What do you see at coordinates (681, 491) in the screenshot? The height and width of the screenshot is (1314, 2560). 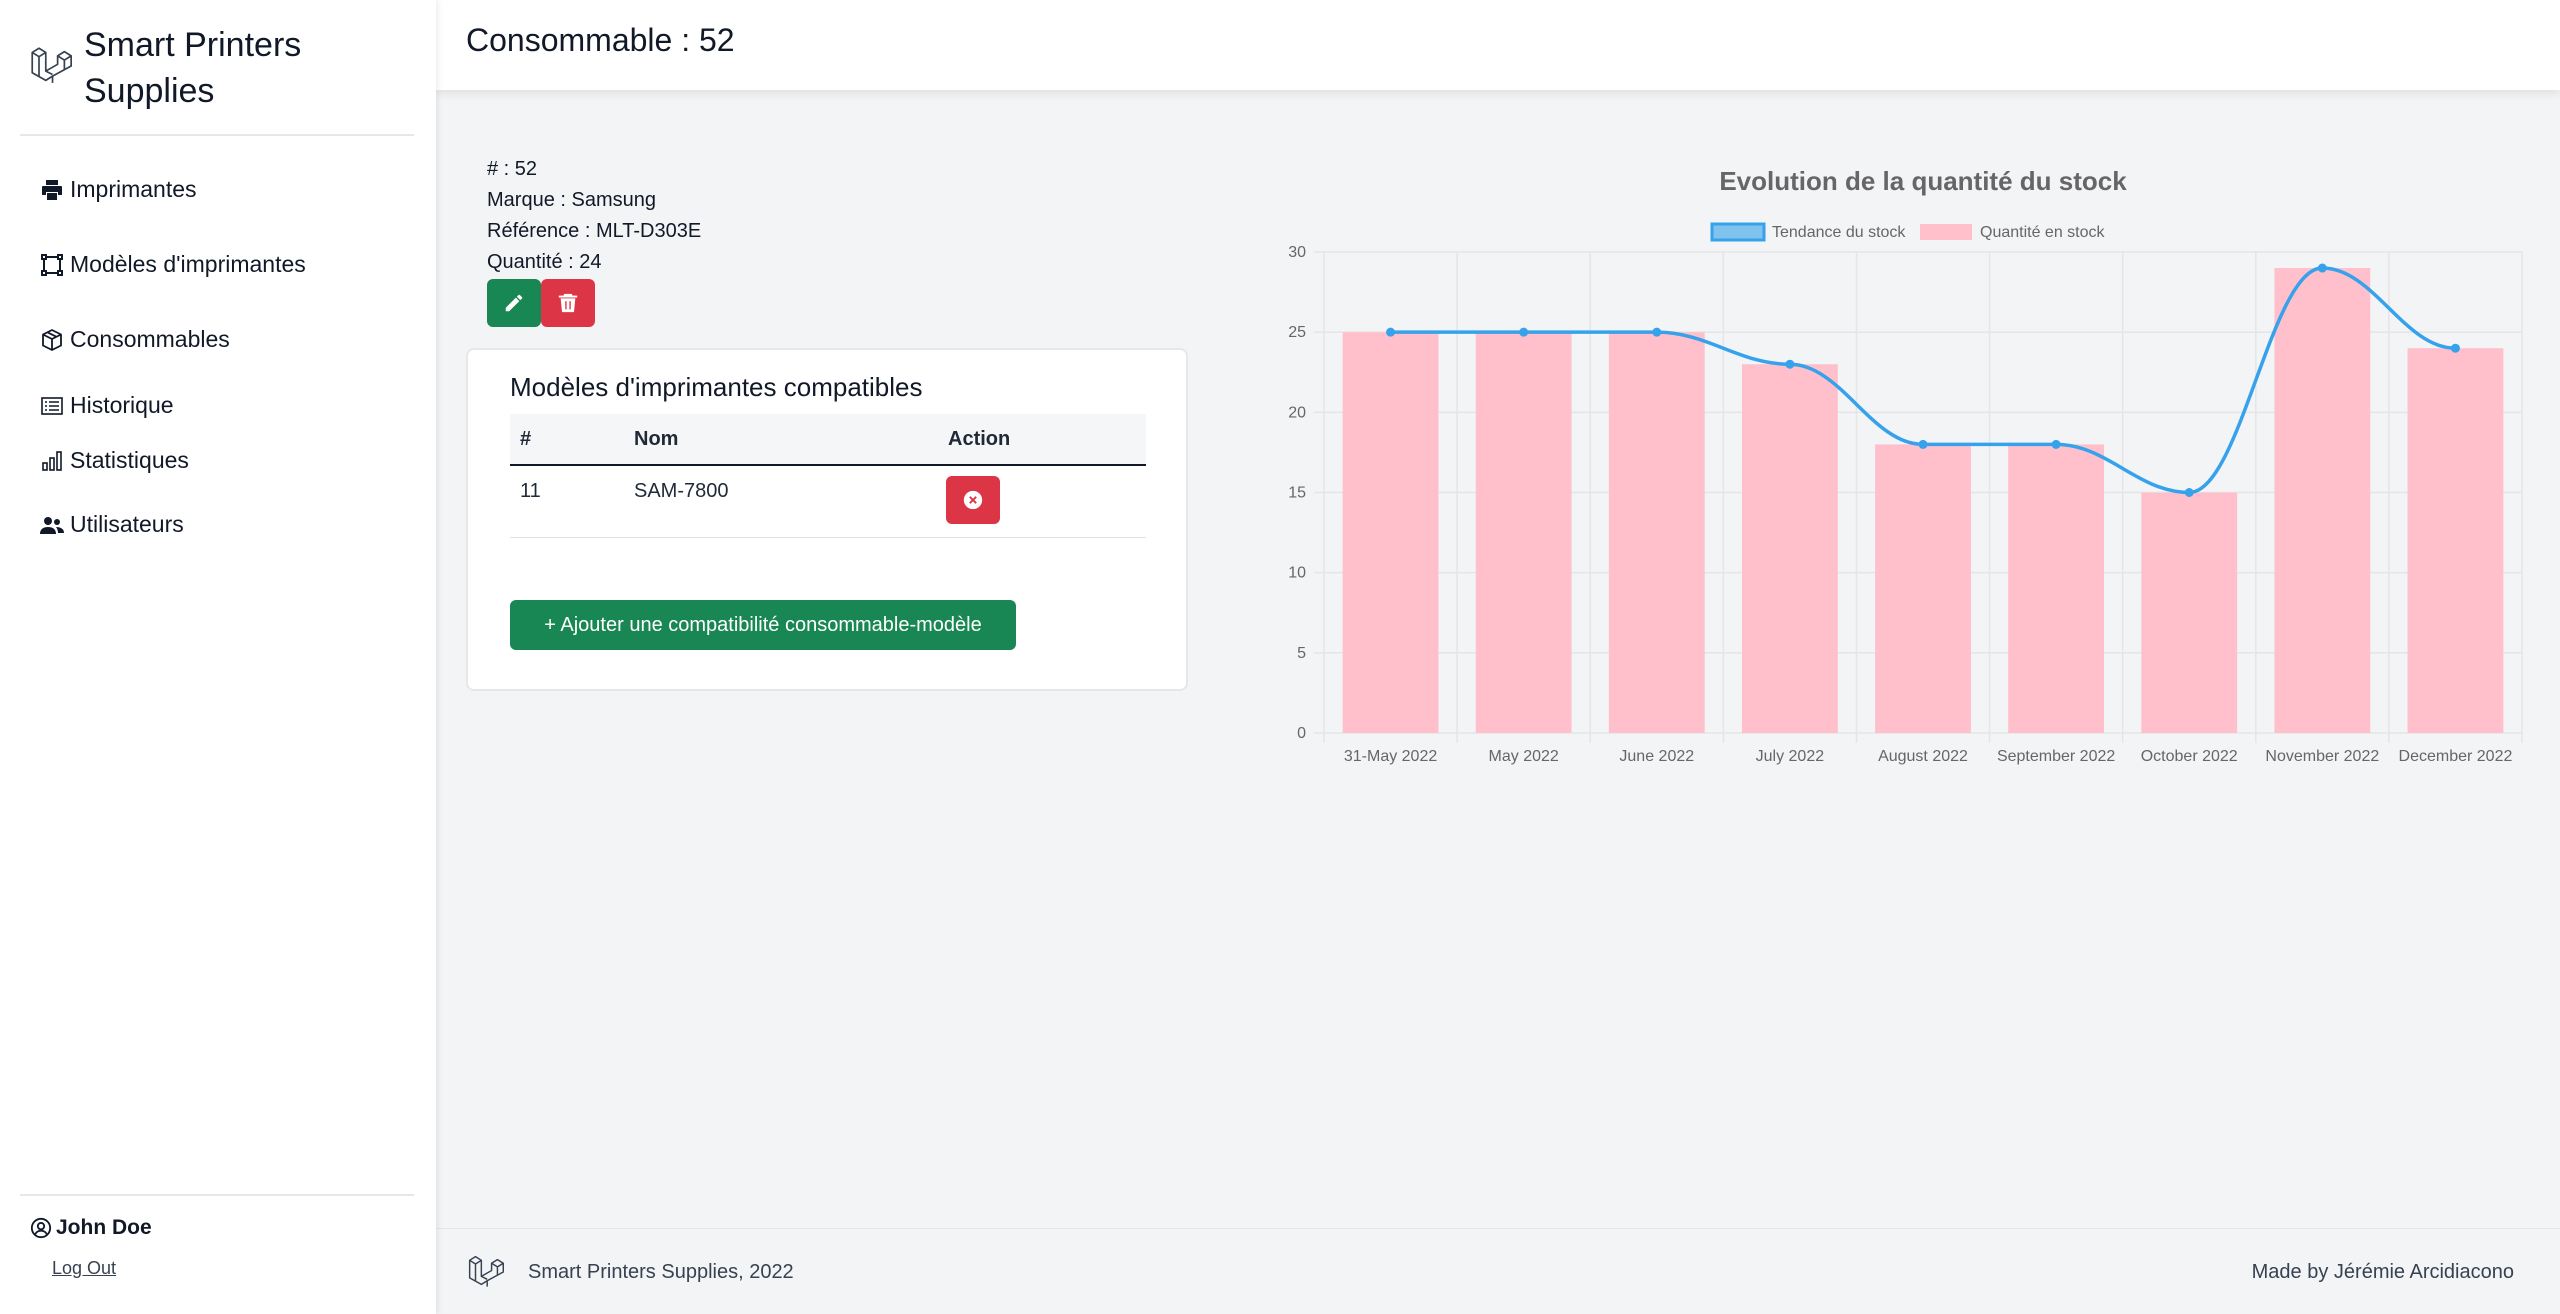 I see `cell-name: SAM-7800` at bounding box center [681, 491].